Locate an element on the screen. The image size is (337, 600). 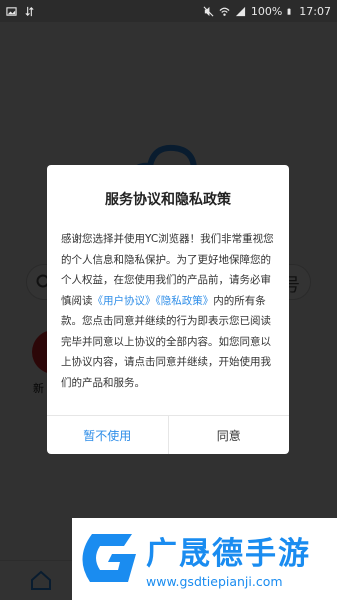
clock: 17:07 is located at coordinates (315, 11).